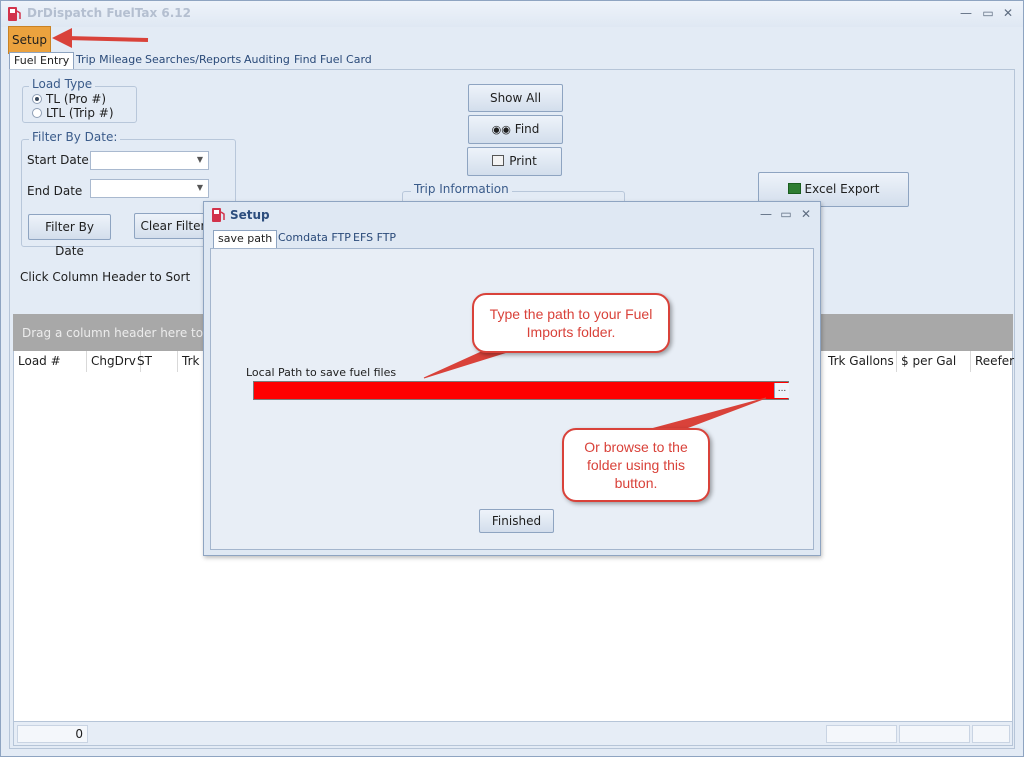  What do you see at coordinates (321, 372) in the screenshot?
I see `path-label: Local Path to save fuel files` at bounding box center [321, 372].